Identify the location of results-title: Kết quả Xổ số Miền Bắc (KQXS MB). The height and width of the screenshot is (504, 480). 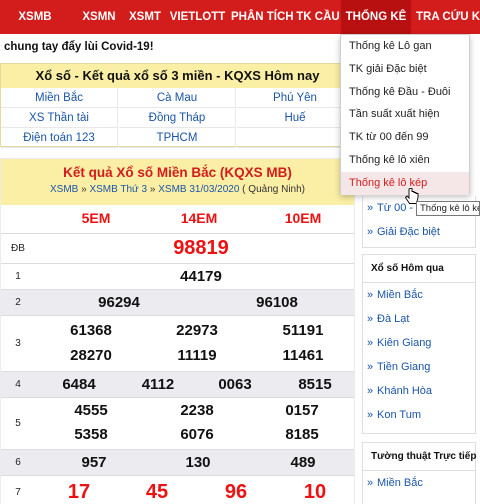
(177, 172).